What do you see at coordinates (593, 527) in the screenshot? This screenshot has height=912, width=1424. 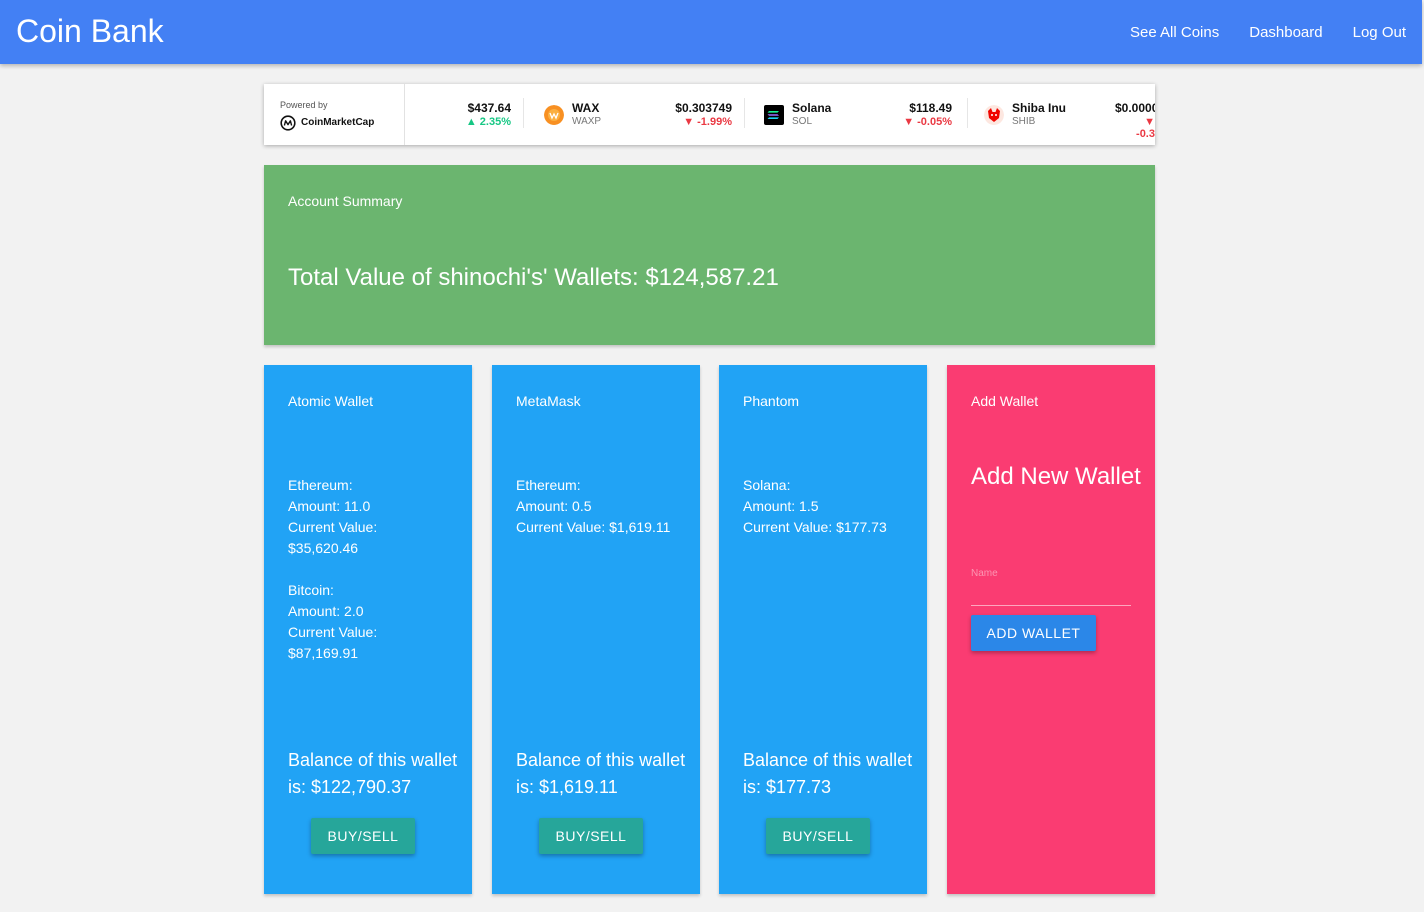 I see `holding-value-line: Current Value: $1,619.11` at bounding box center [593, 527].